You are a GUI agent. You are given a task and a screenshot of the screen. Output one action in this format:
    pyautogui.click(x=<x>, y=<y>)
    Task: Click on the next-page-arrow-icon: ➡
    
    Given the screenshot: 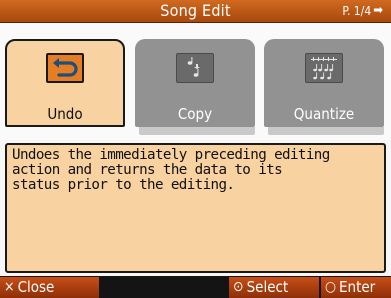 What is the action you would take?
    pyautogui.click(x=378, y=11)
    